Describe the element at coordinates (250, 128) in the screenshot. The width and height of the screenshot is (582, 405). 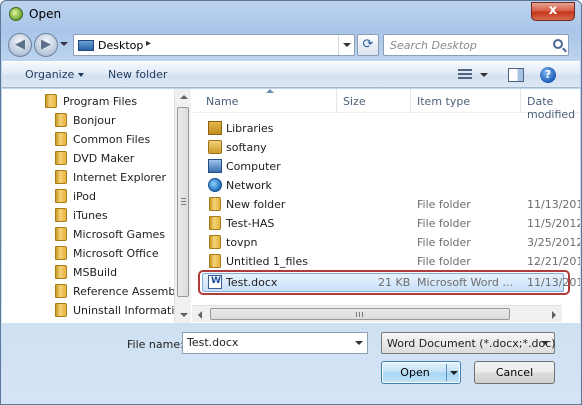
I see `item-name: Libraries` at that location.